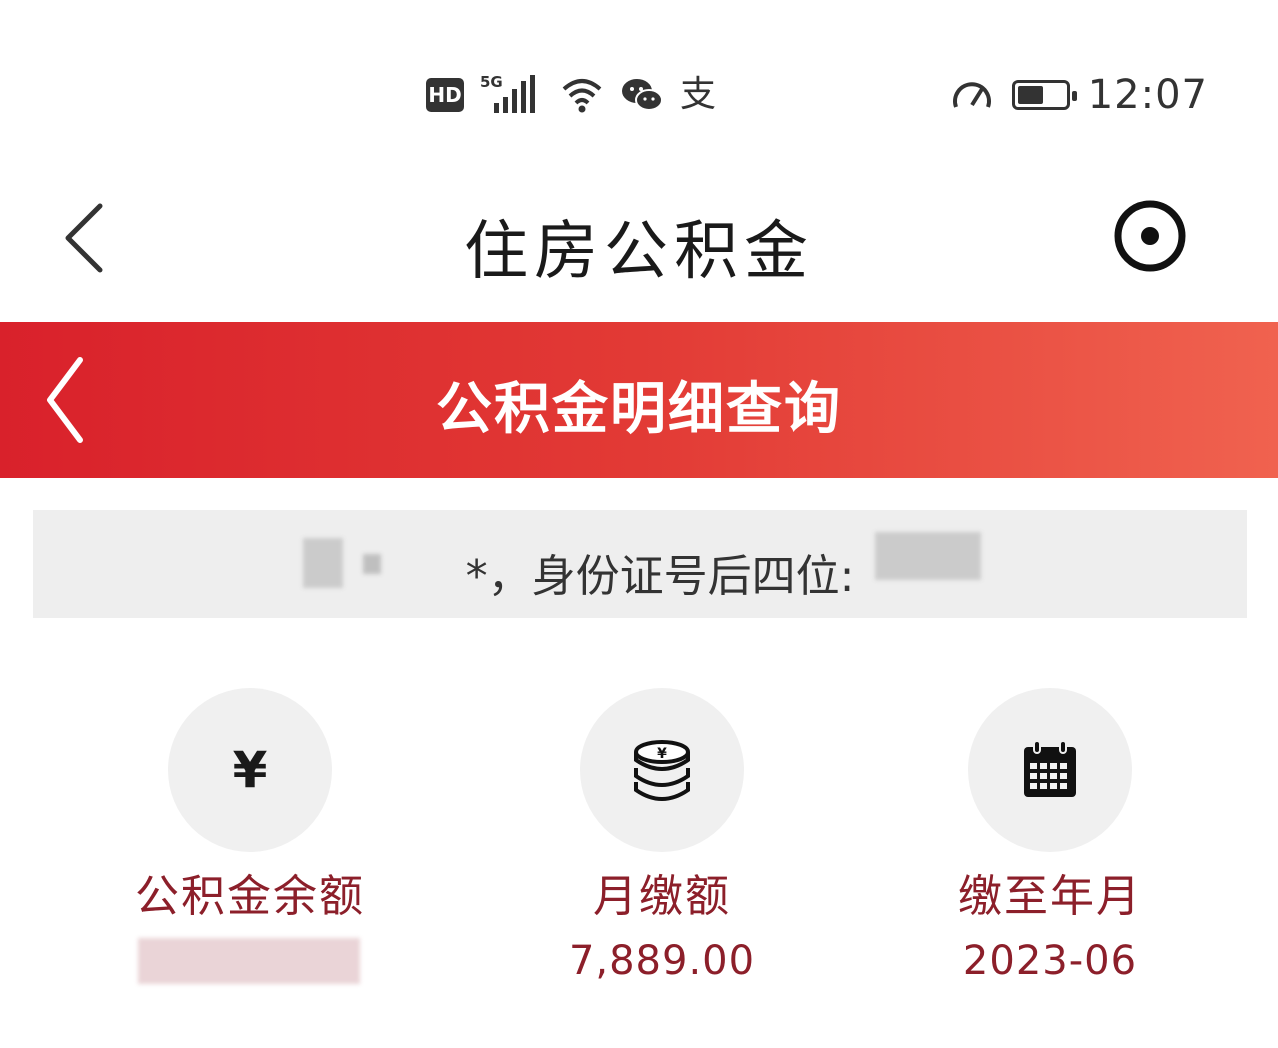 Image resolution: width=1278 pixels, height=1048 pixels. I want to click on app-navigation-bar: 住房公积金, so click(639, 245).